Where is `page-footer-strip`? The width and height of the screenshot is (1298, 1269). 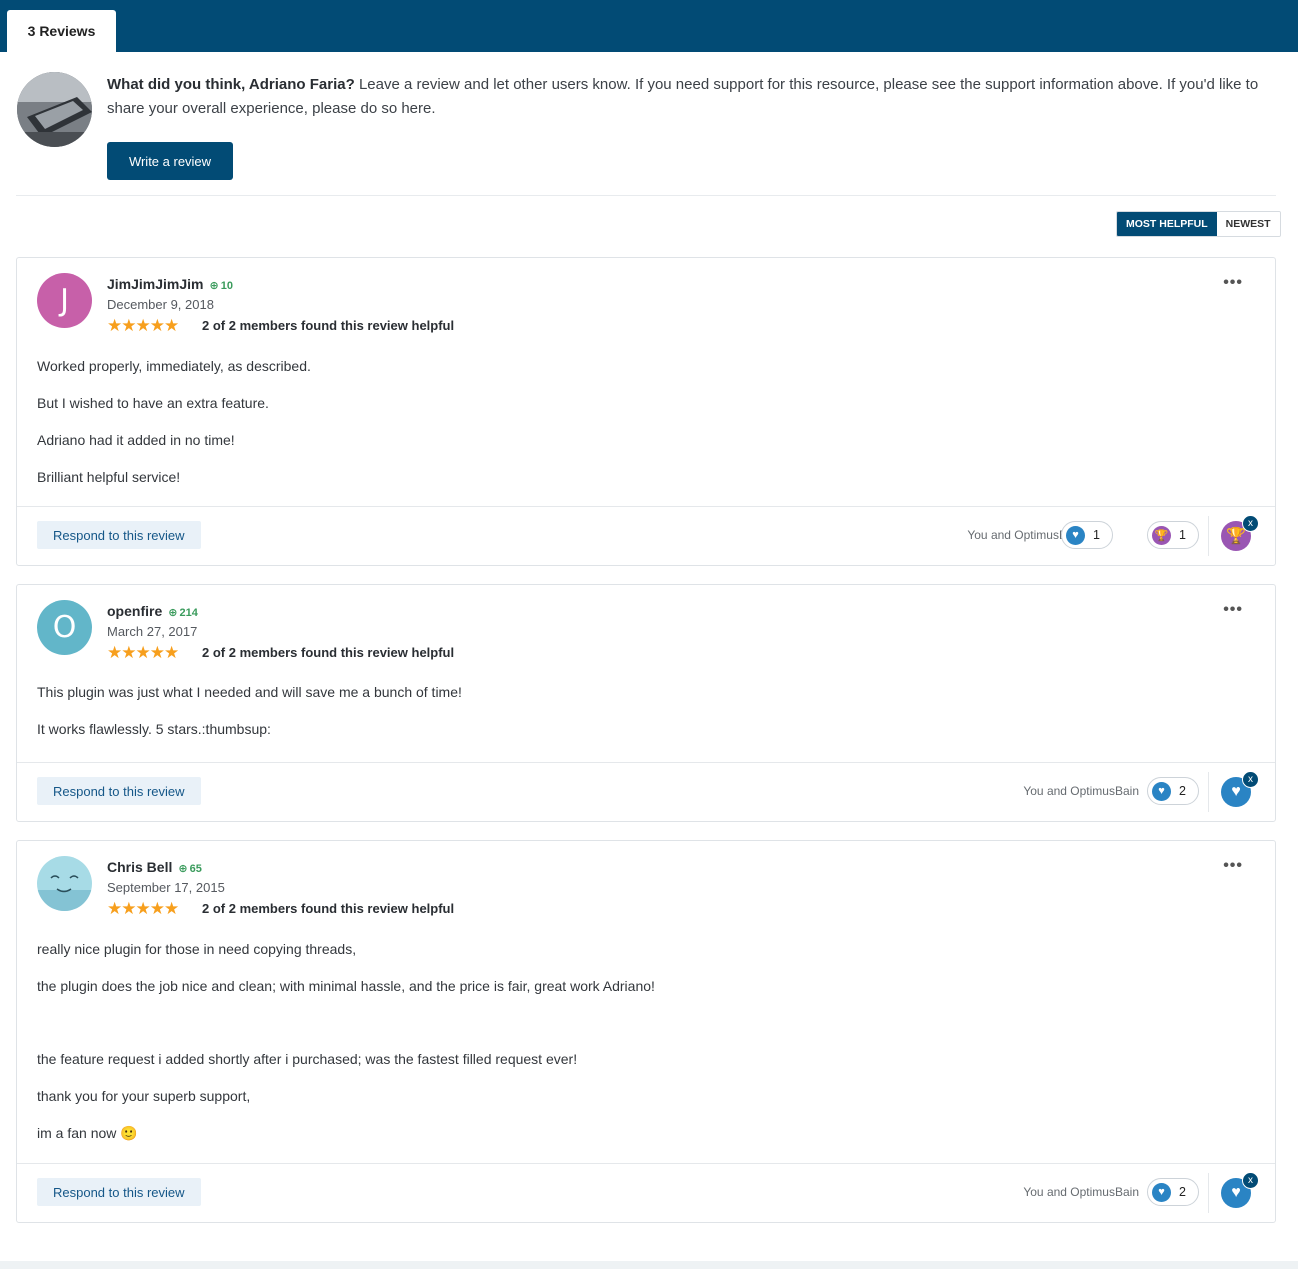 page-footer-strip is located at coordinates (649, 1265).